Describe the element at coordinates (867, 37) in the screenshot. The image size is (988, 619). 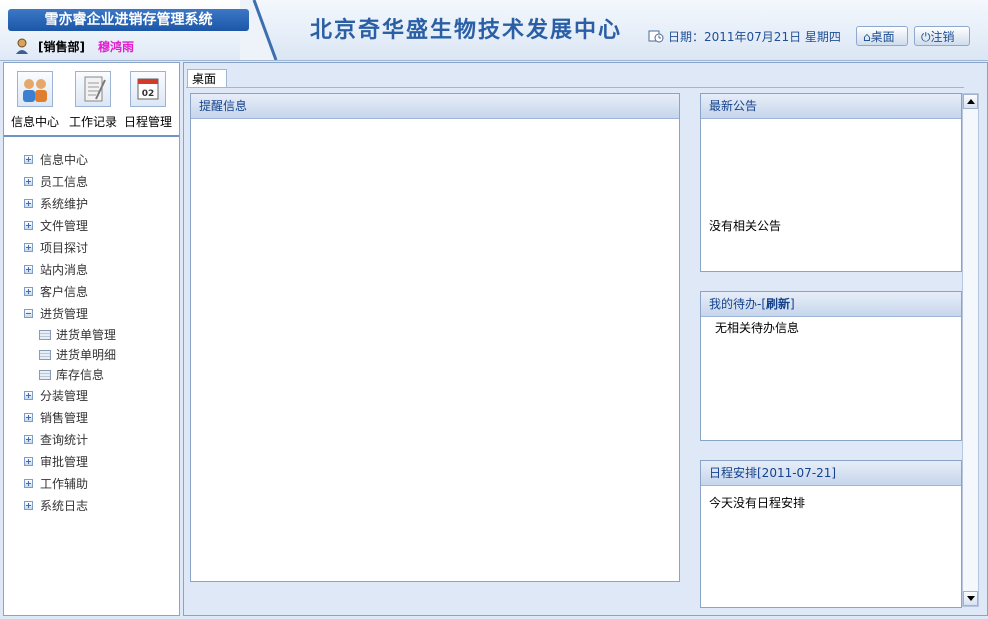
I see `home-icon: ⌂` at that location.